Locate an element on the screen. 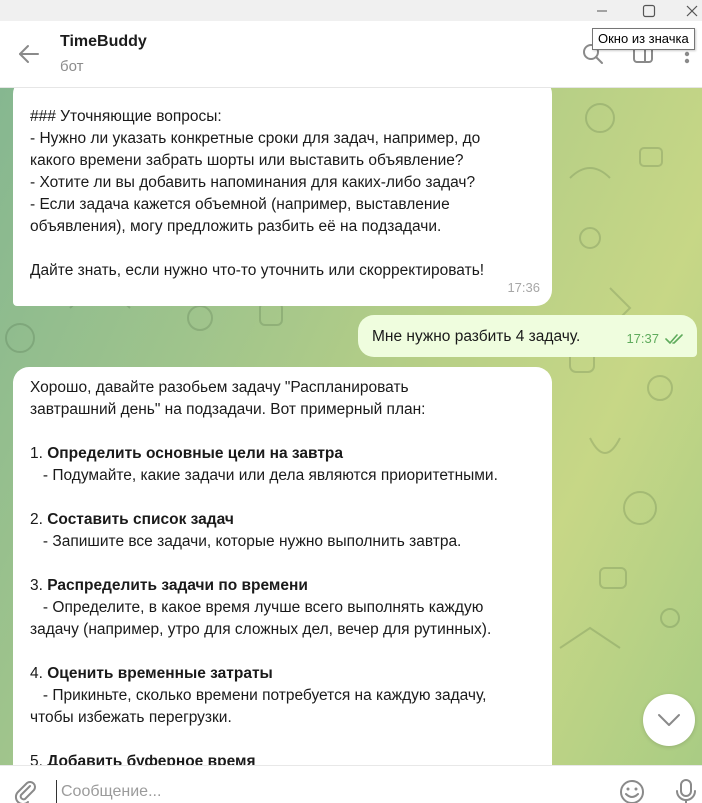 The width and height of the screenshot is (702, 803). chevron-down-icon is located at coordinates (669, 720).